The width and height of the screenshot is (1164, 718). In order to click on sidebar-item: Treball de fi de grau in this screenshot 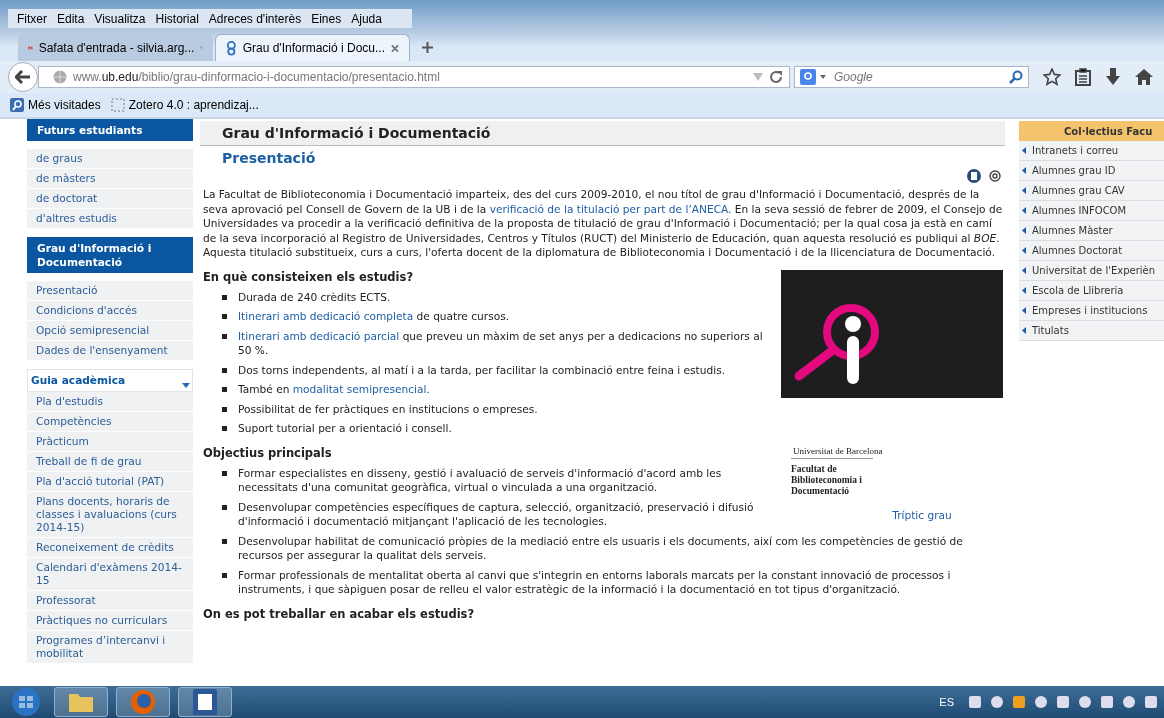, I will do `click(110, 462)`.